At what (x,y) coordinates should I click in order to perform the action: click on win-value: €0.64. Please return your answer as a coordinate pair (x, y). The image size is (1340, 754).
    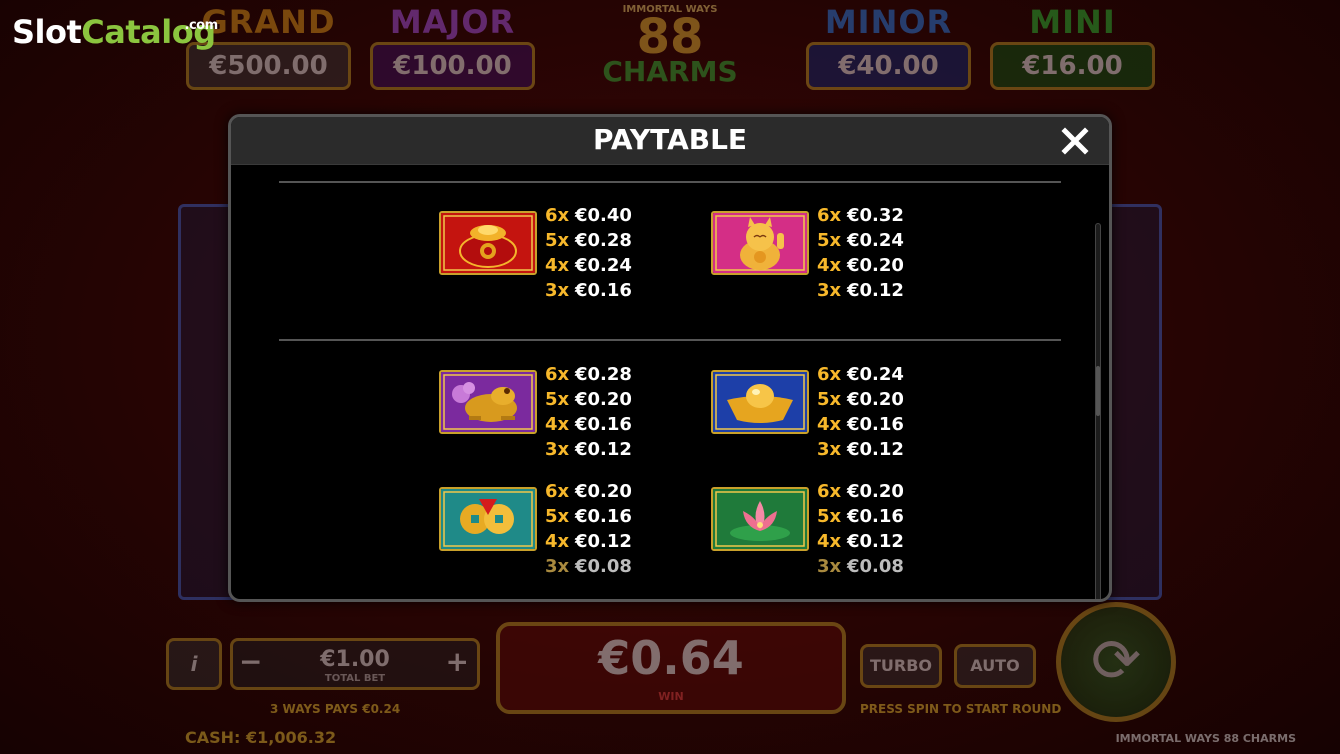
    Looking at the image, I should click on (671, 658).